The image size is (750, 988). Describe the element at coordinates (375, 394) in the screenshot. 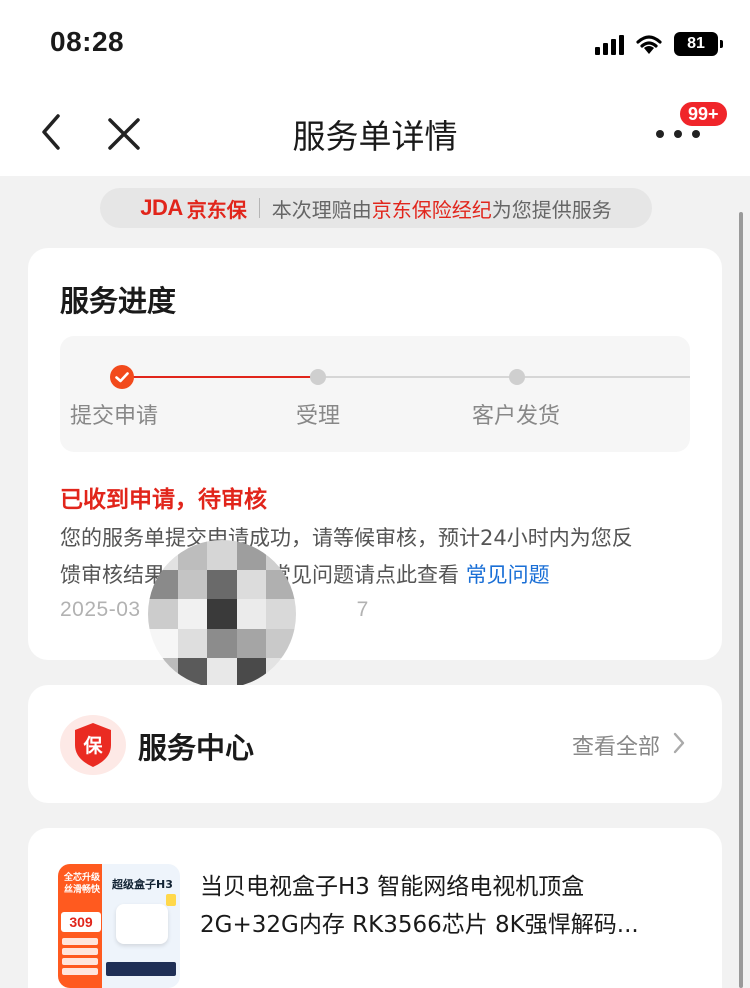

I see `progress-tracker: 提交申请 受理 客户发货` at that location.